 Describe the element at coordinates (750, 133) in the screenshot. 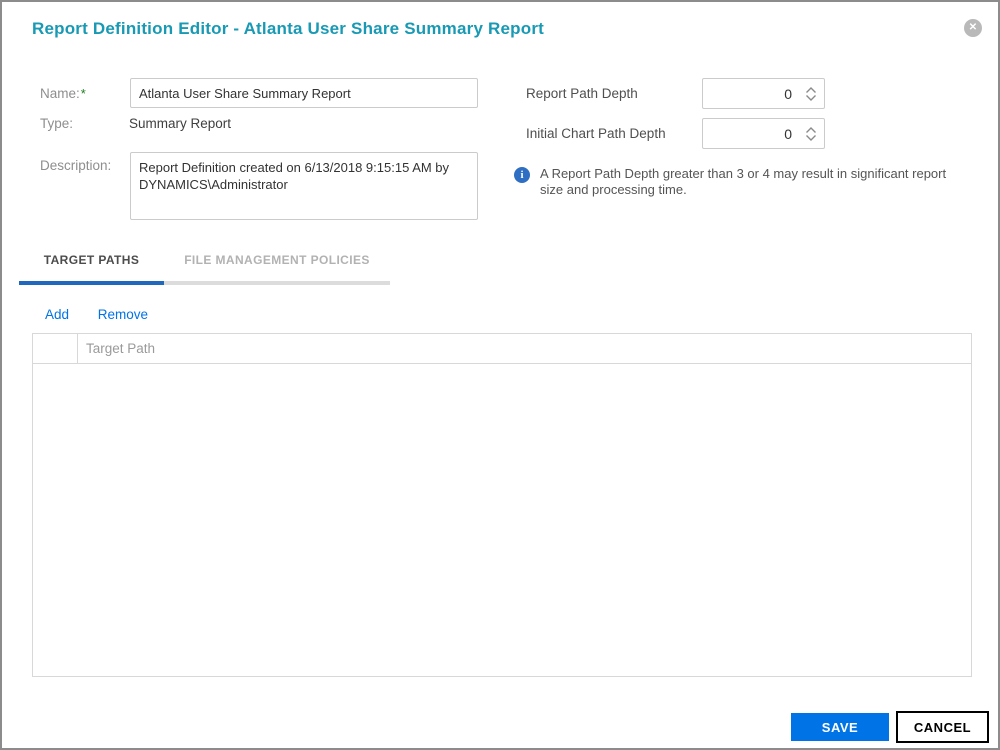

I see `initial-chart-path-depth-value` at that location.